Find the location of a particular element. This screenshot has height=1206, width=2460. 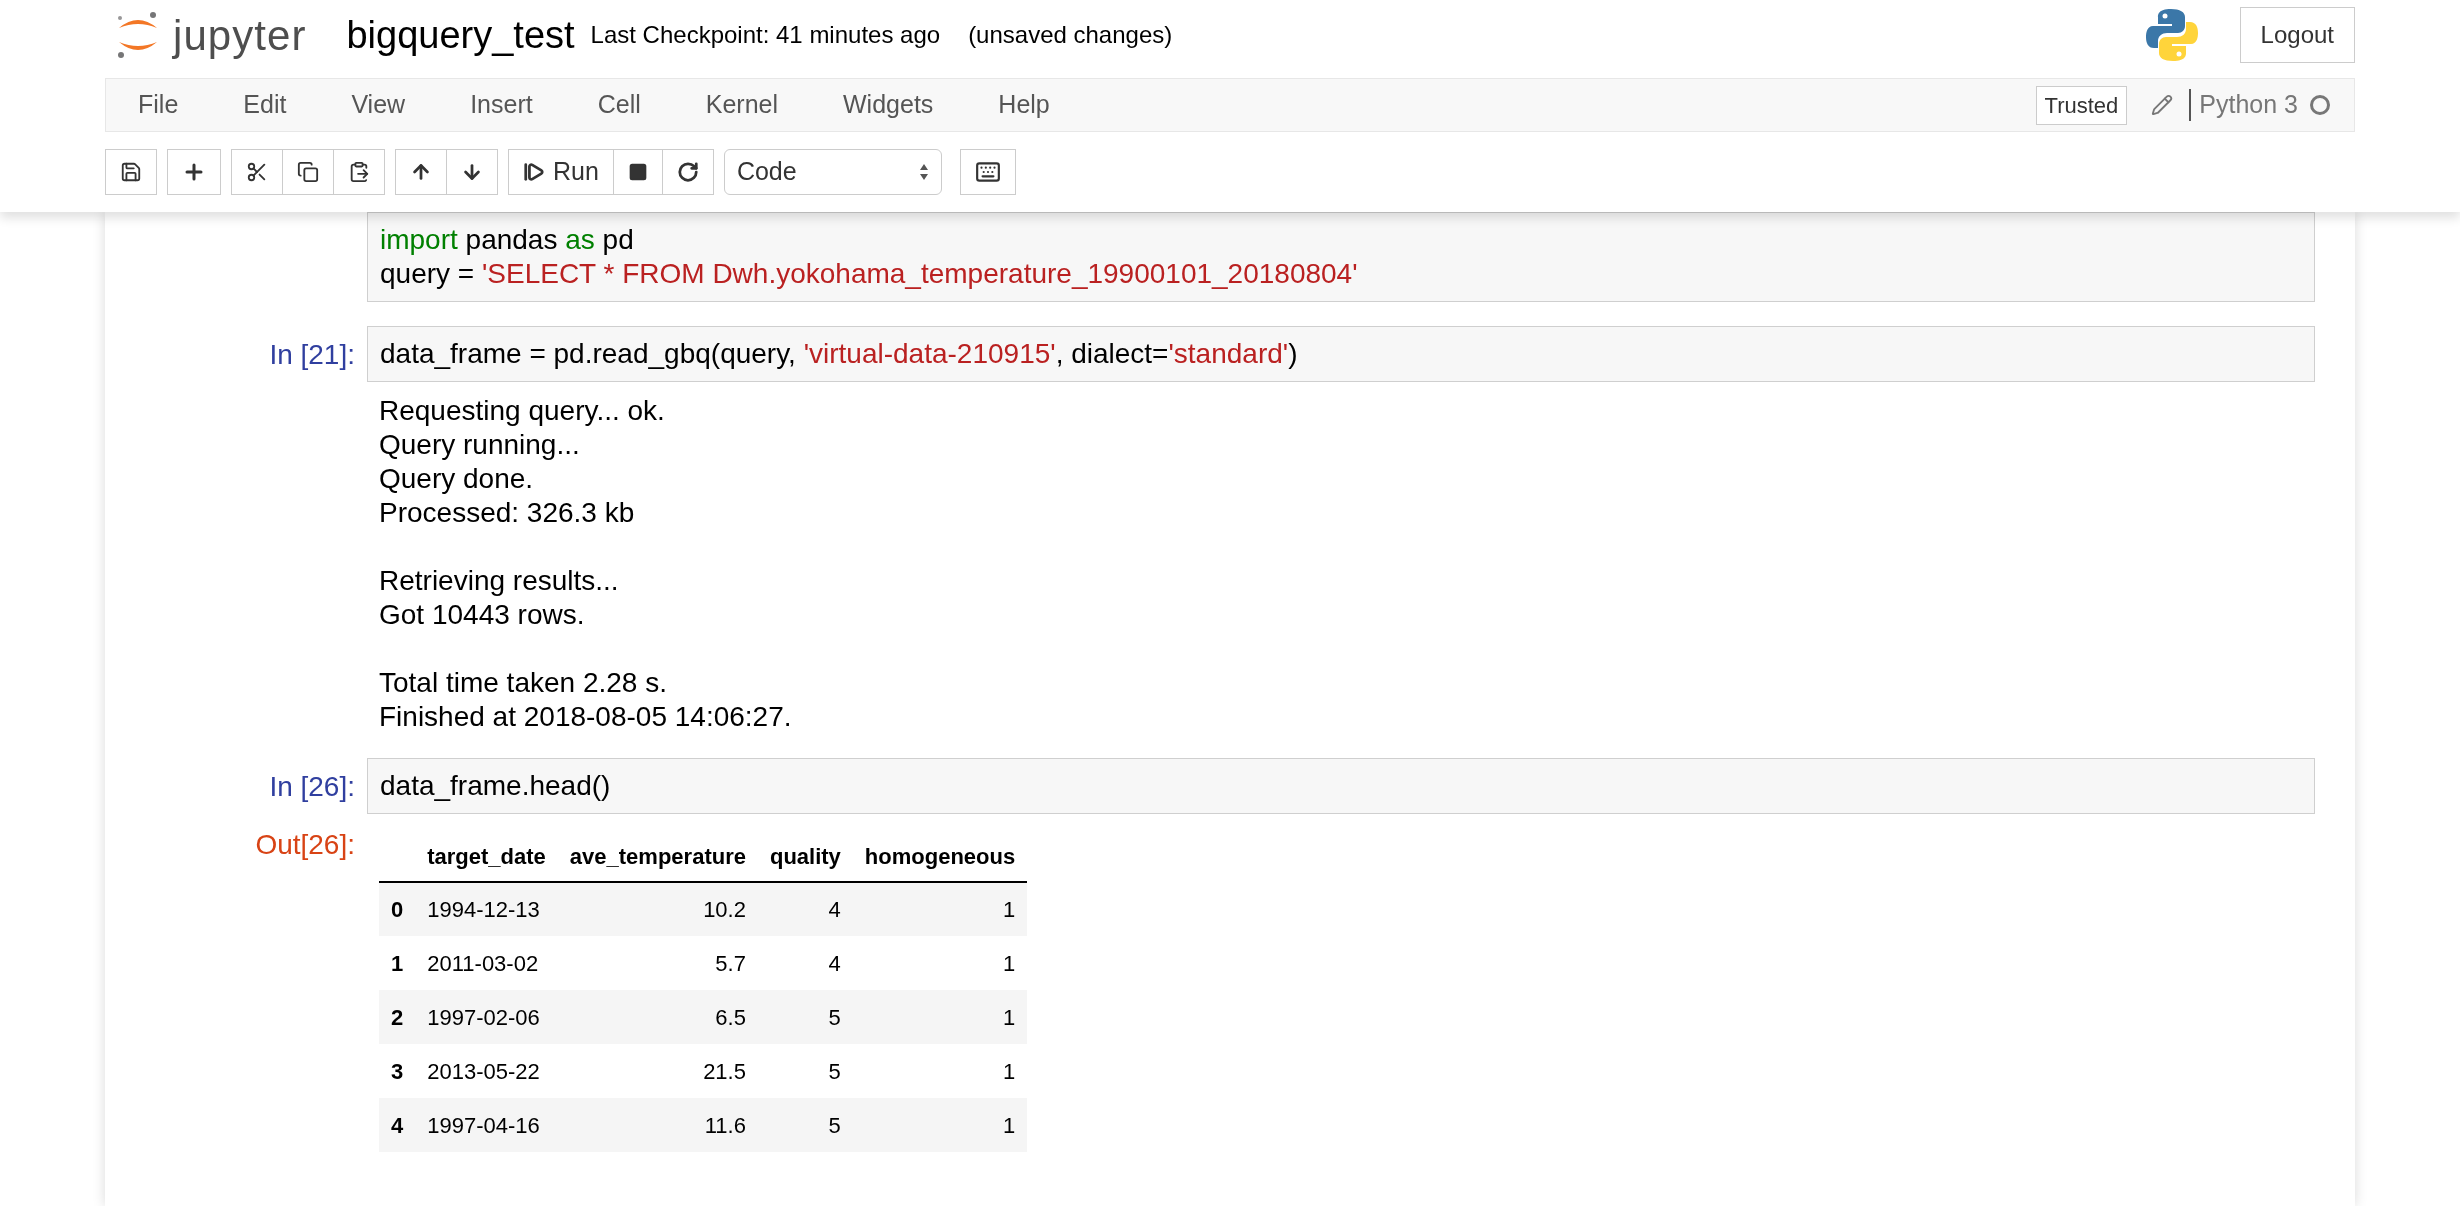

clipboard-icon is located at coordinates (359, 172).